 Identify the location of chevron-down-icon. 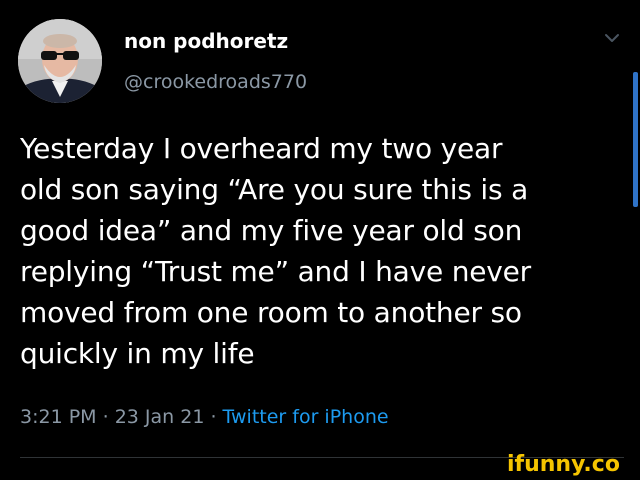
(612, 38).